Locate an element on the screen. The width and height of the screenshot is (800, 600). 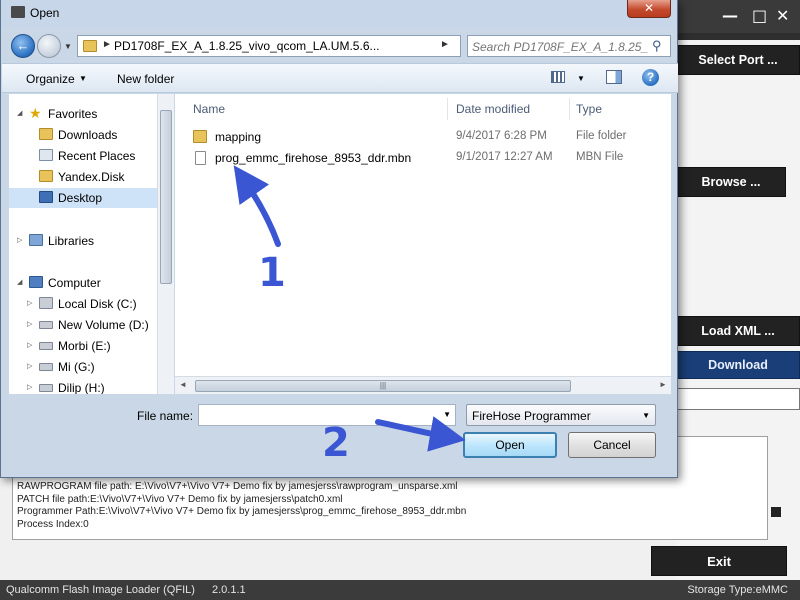
nav-libraries: ▷ Libraries is located at coordinates (84, 241).